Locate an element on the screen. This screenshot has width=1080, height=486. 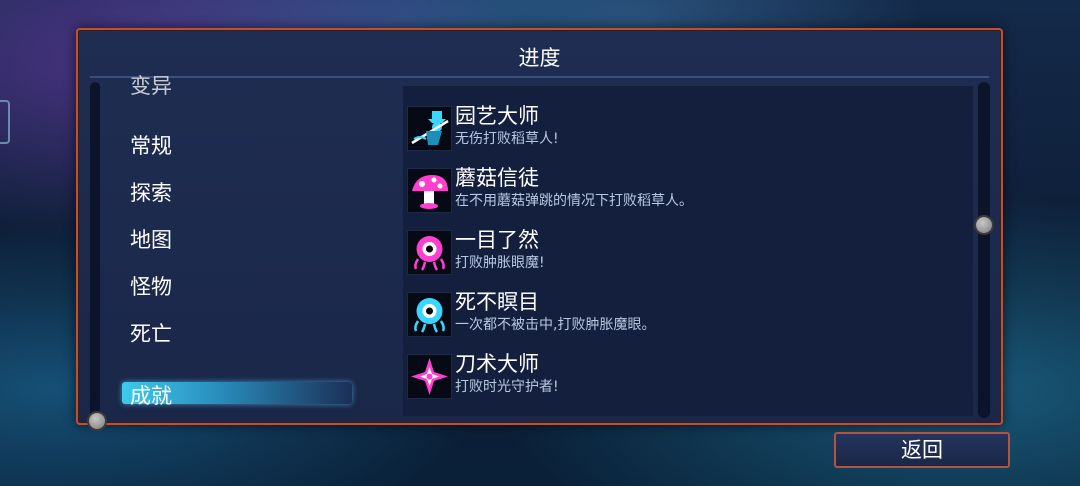
category-item-general: 常规 is located at coordinates (151, 145).